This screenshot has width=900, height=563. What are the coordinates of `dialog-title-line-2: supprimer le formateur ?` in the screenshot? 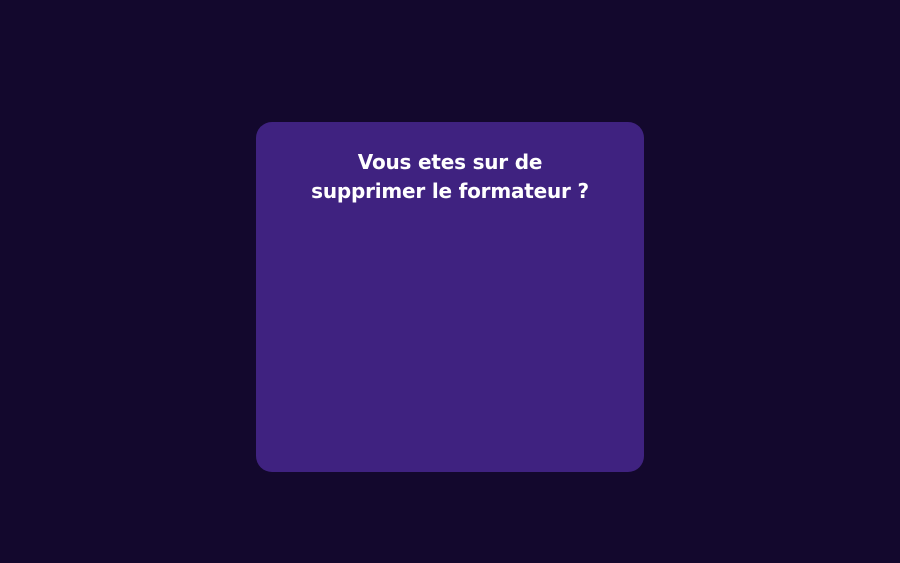 It's located at (450, 191).